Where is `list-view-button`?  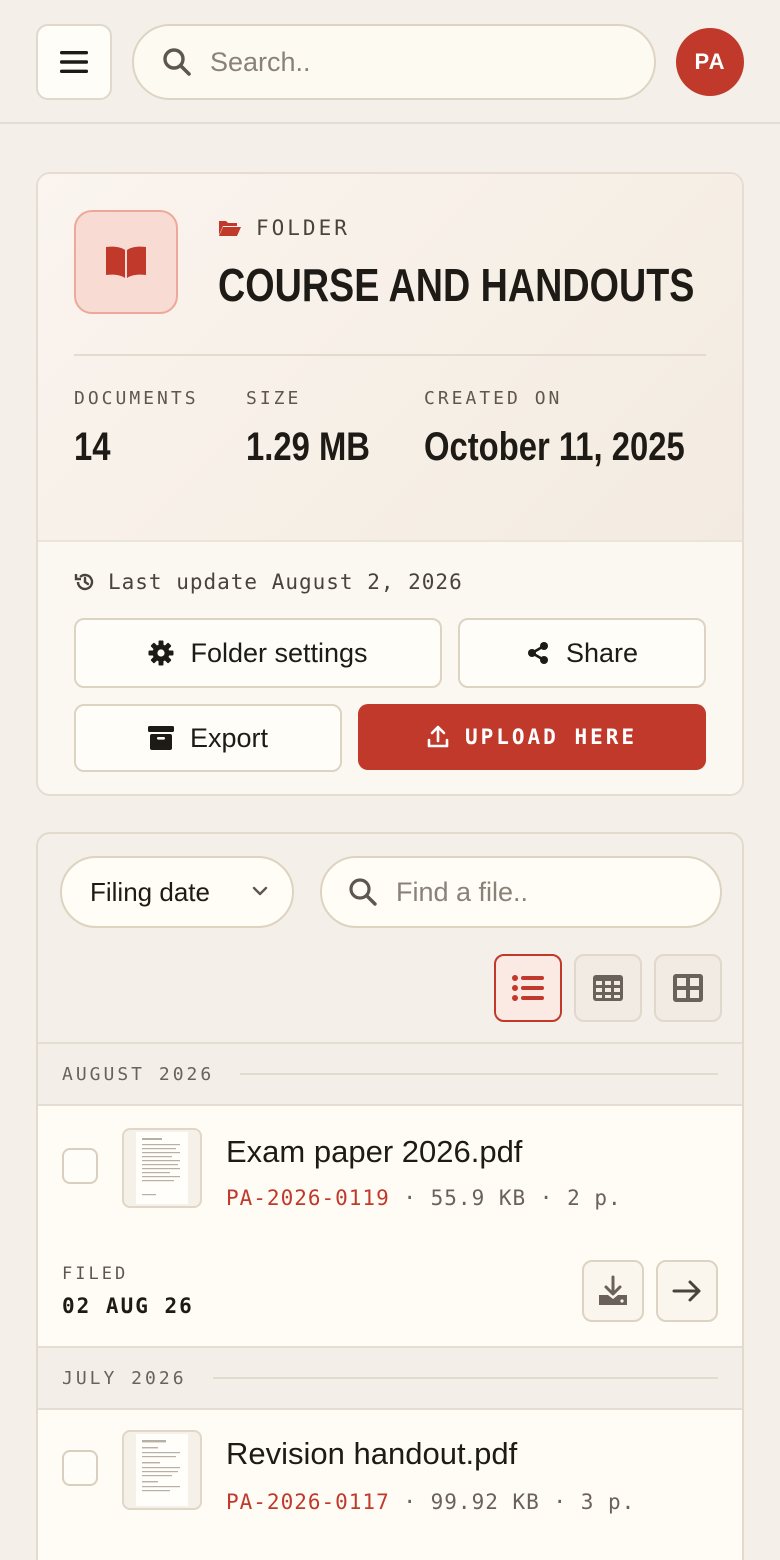 list-view-button is located at coordinates (528, 988).